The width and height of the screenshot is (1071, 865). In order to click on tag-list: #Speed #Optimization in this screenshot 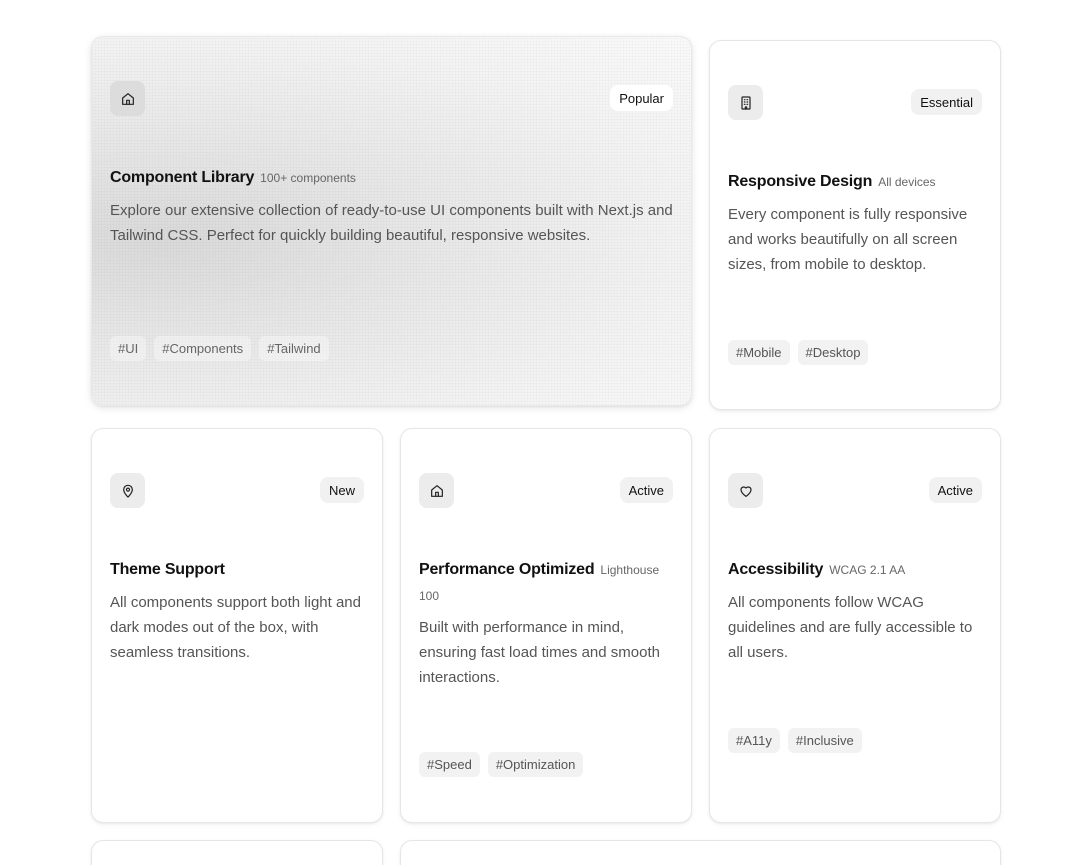, I will do `click(501, 764)`.